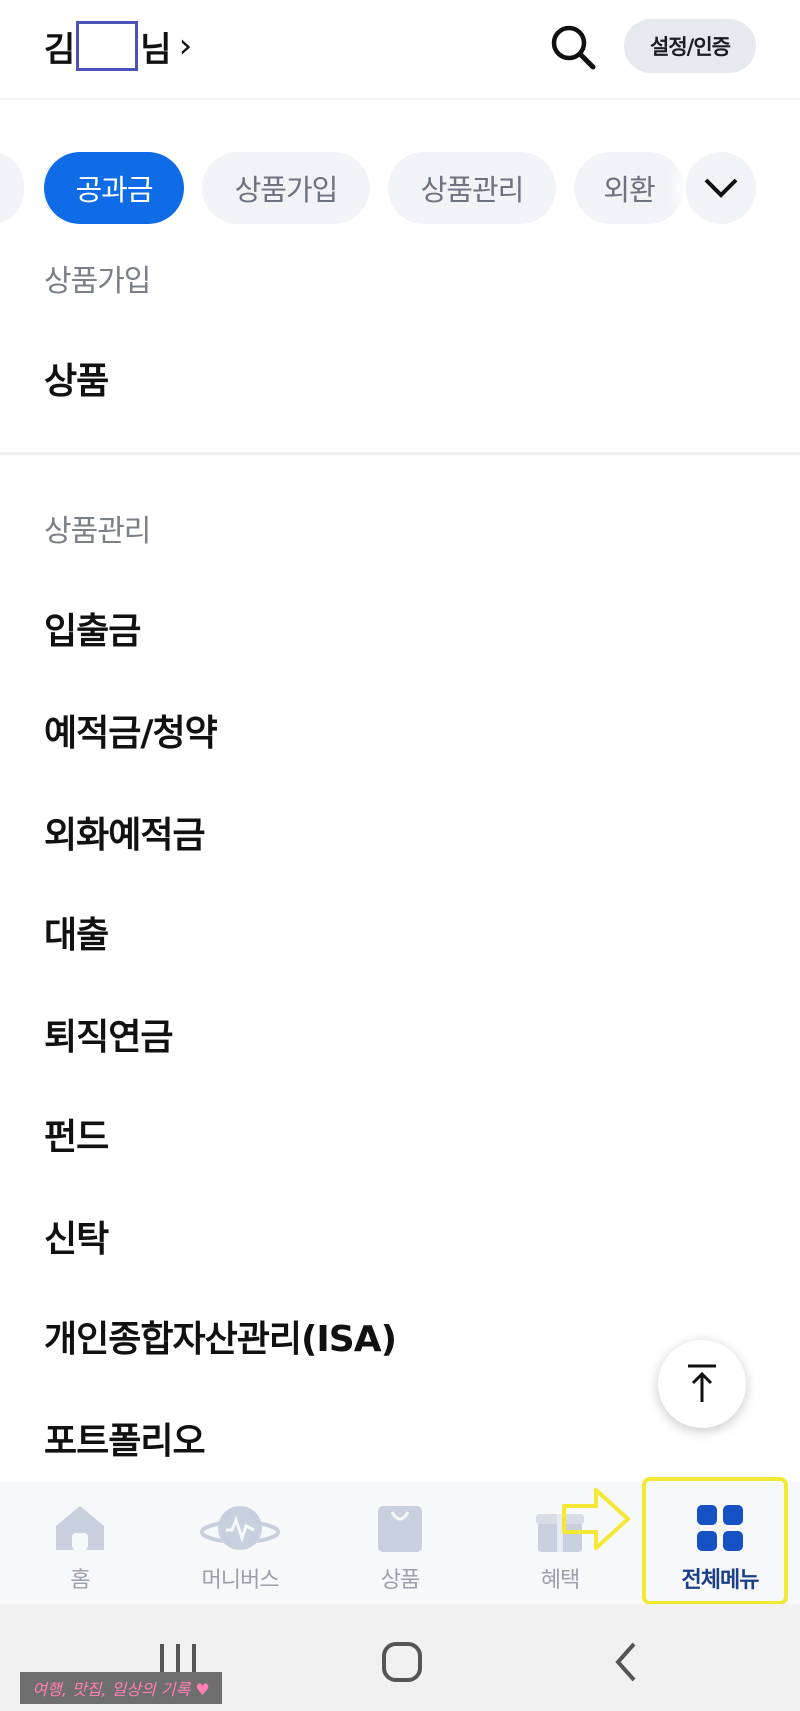  I want to click on annotation-arrow-icon, so click(596, 1519).